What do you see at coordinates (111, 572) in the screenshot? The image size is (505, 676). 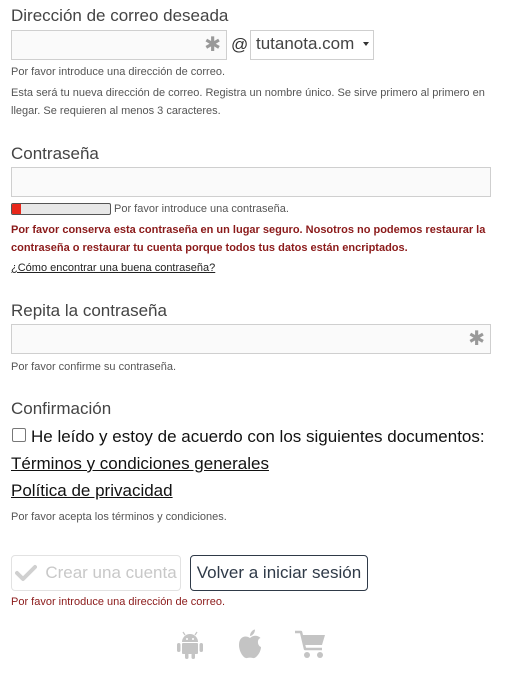 I see `create-account-label: Crear una cuenta` at bounding box center [111, 572].